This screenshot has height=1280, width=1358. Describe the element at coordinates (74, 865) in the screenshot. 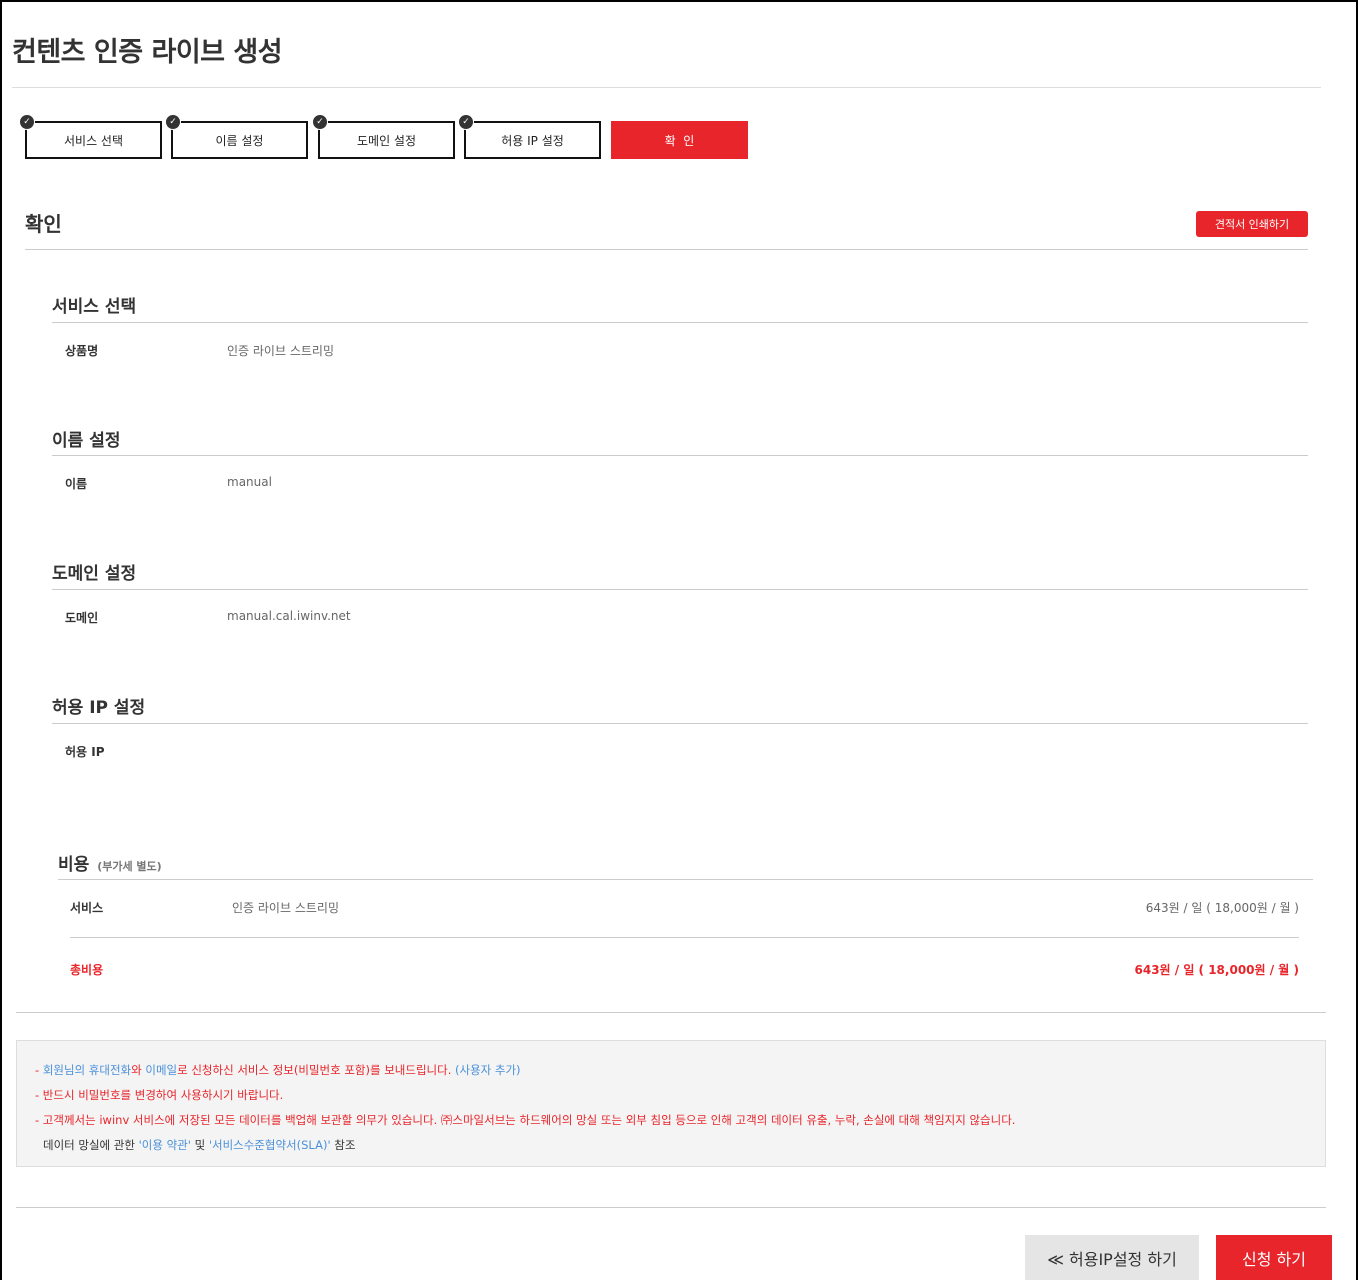

I see `cost-heading-text: 비용` at that location.